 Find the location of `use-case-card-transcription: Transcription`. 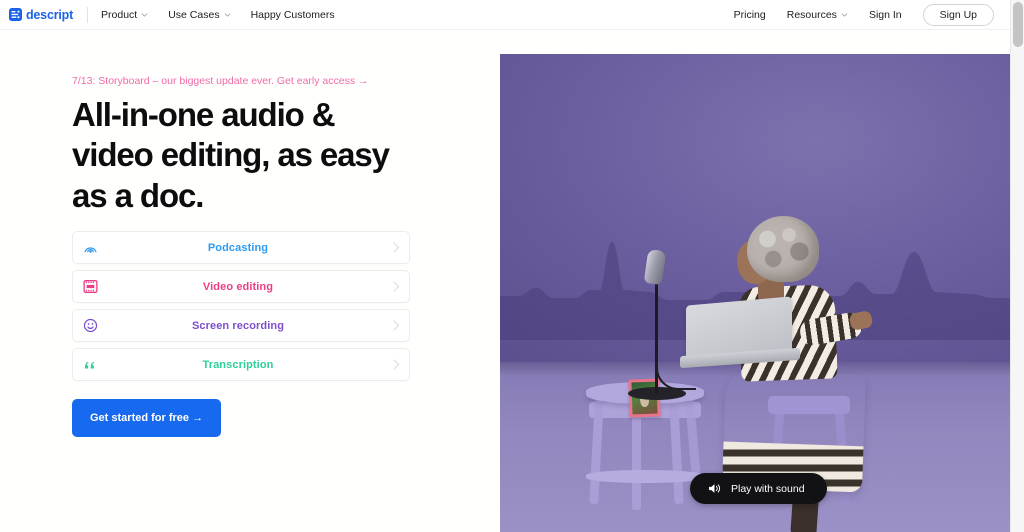

use-case-card-transcription: Transcription is located at coordinates (241, 364).